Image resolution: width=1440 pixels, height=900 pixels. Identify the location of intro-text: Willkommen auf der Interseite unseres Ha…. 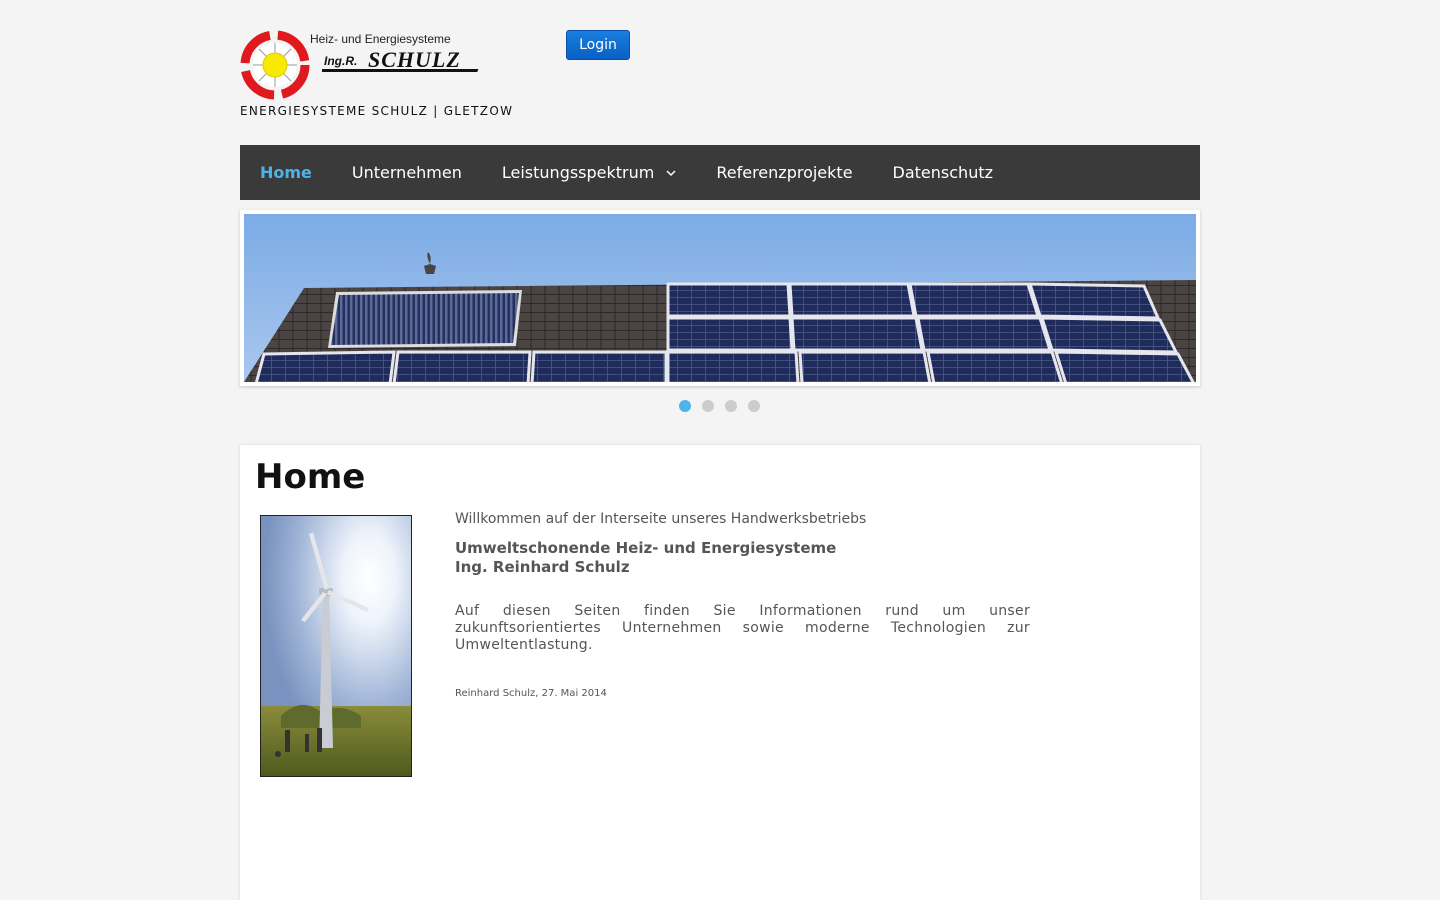
(742, 605).